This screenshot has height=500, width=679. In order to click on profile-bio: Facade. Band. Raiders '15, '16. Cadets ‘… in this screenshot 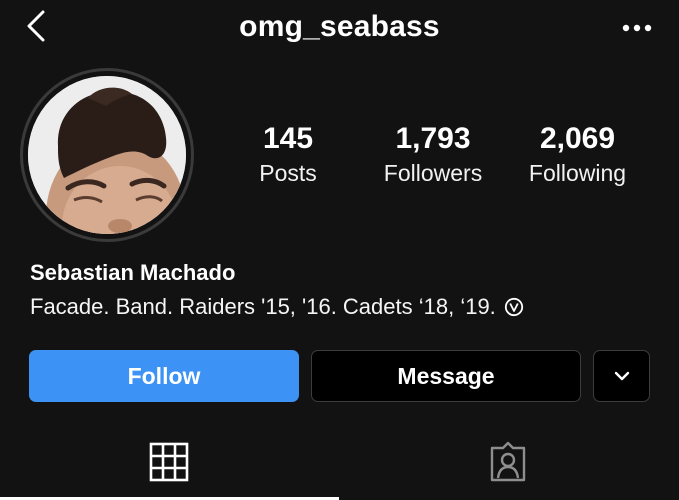, I will do `click(277, 307)`.